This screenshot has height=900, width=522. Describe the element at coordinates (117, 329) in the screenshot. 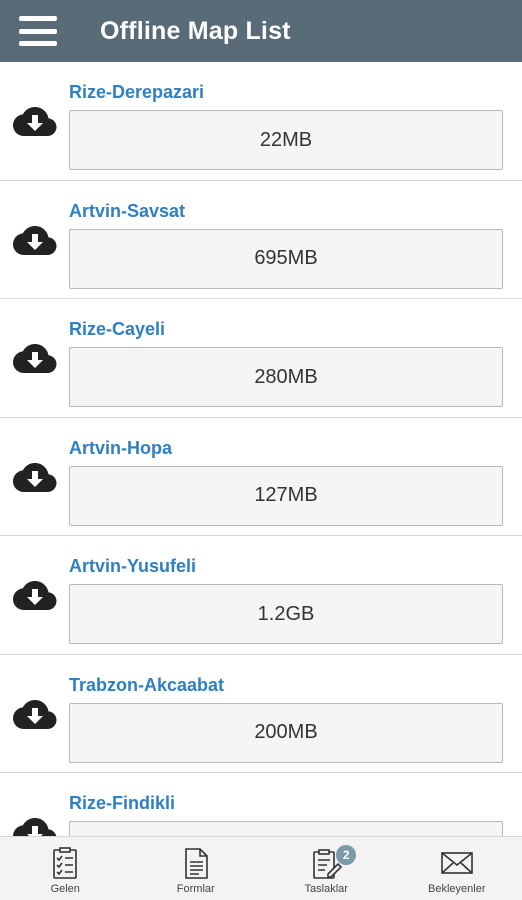

I see `map-name: Rize-Cayeli` at that location.